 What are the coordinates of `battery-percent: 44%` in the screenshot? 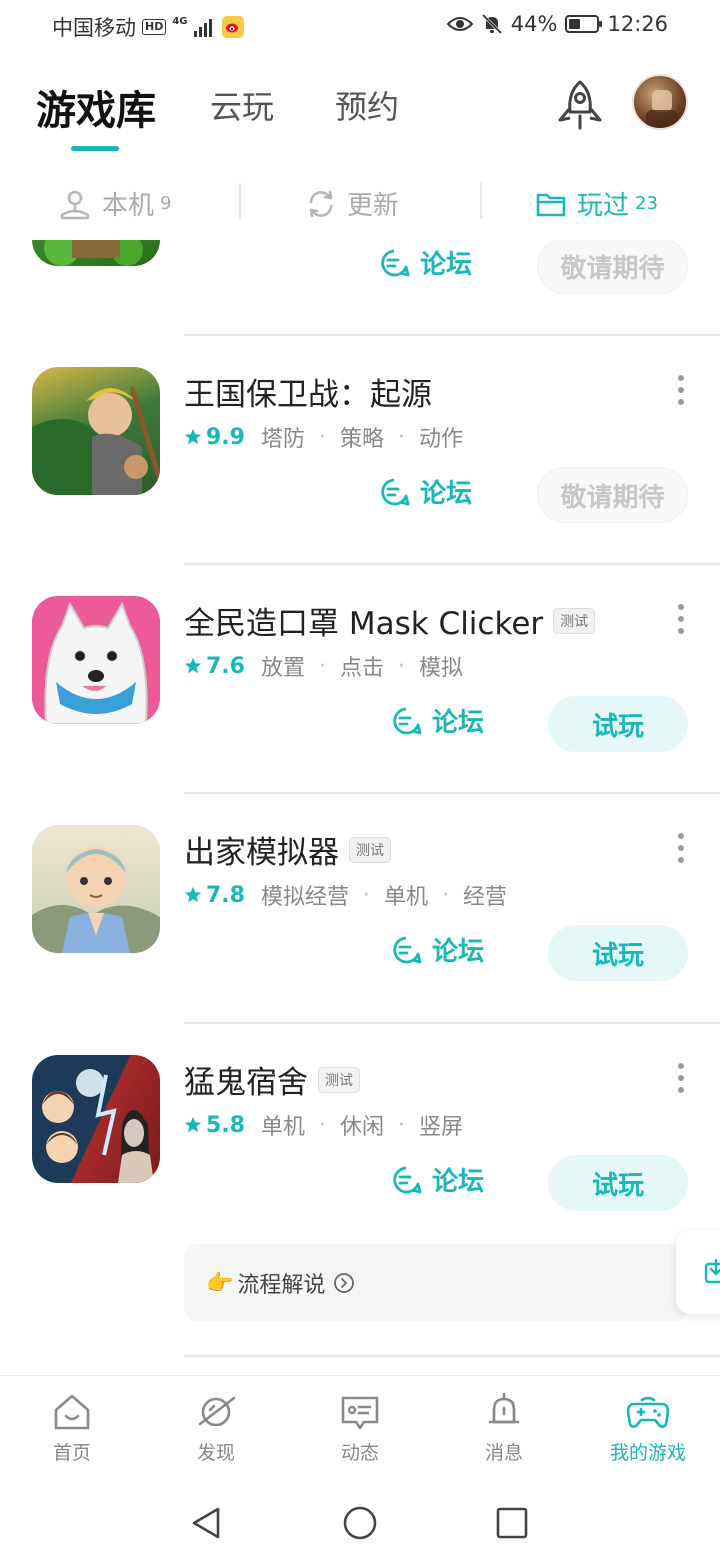 It's located at (534, 24).